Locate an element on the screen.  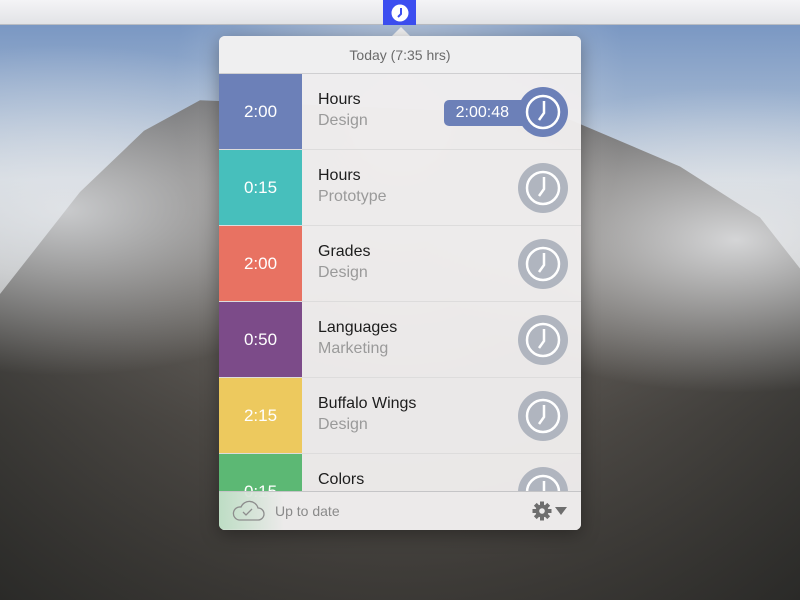
entry-row: 2:00 Hours Design 2:00:48 is located at coordinates (400, 112).